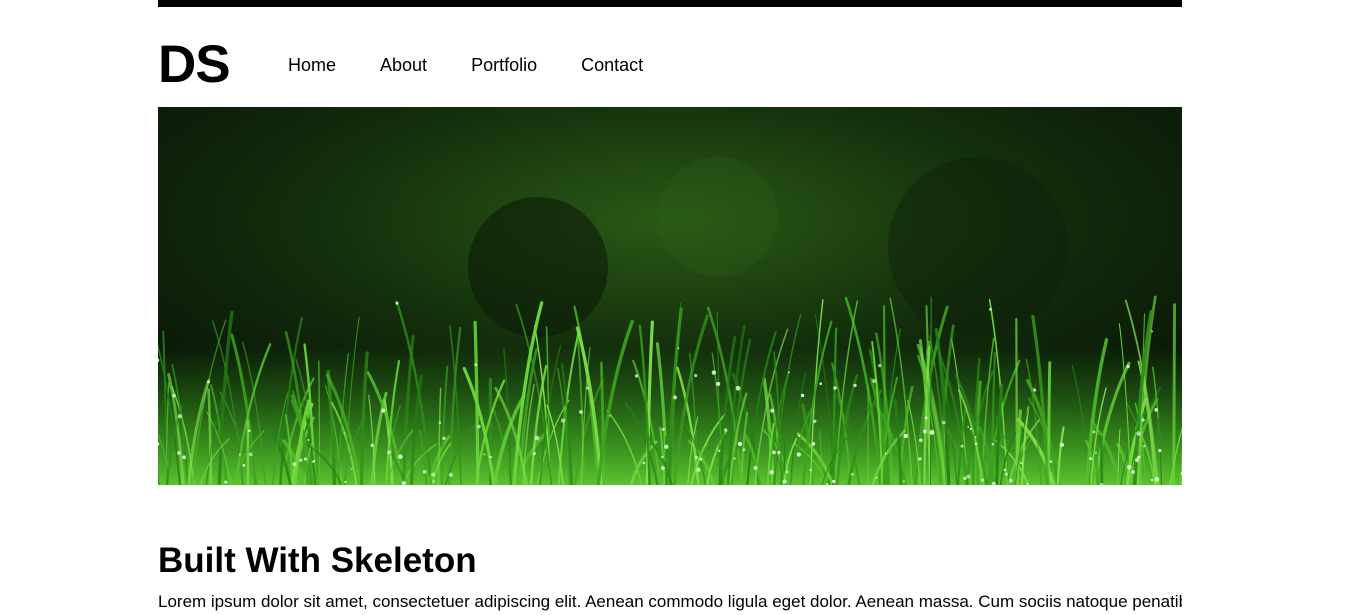  Describe the element at coordinates (504, 65) in the screenshot. I see `nav-portfolio-link: Portfolio` at that location.